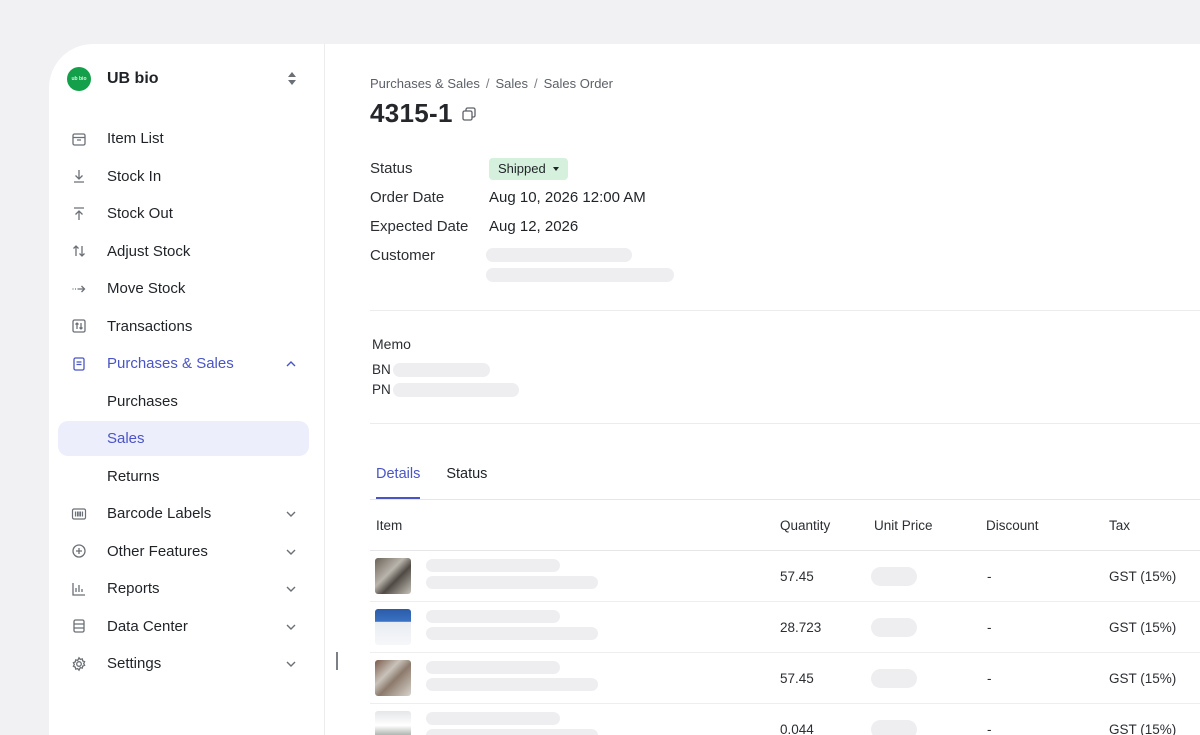 The image size is (1200, 735). What do you see at coordinates (134, 176) in the screenshot?
I see `sidebar-item-label: Stock In` at bounding box center [134, 176].